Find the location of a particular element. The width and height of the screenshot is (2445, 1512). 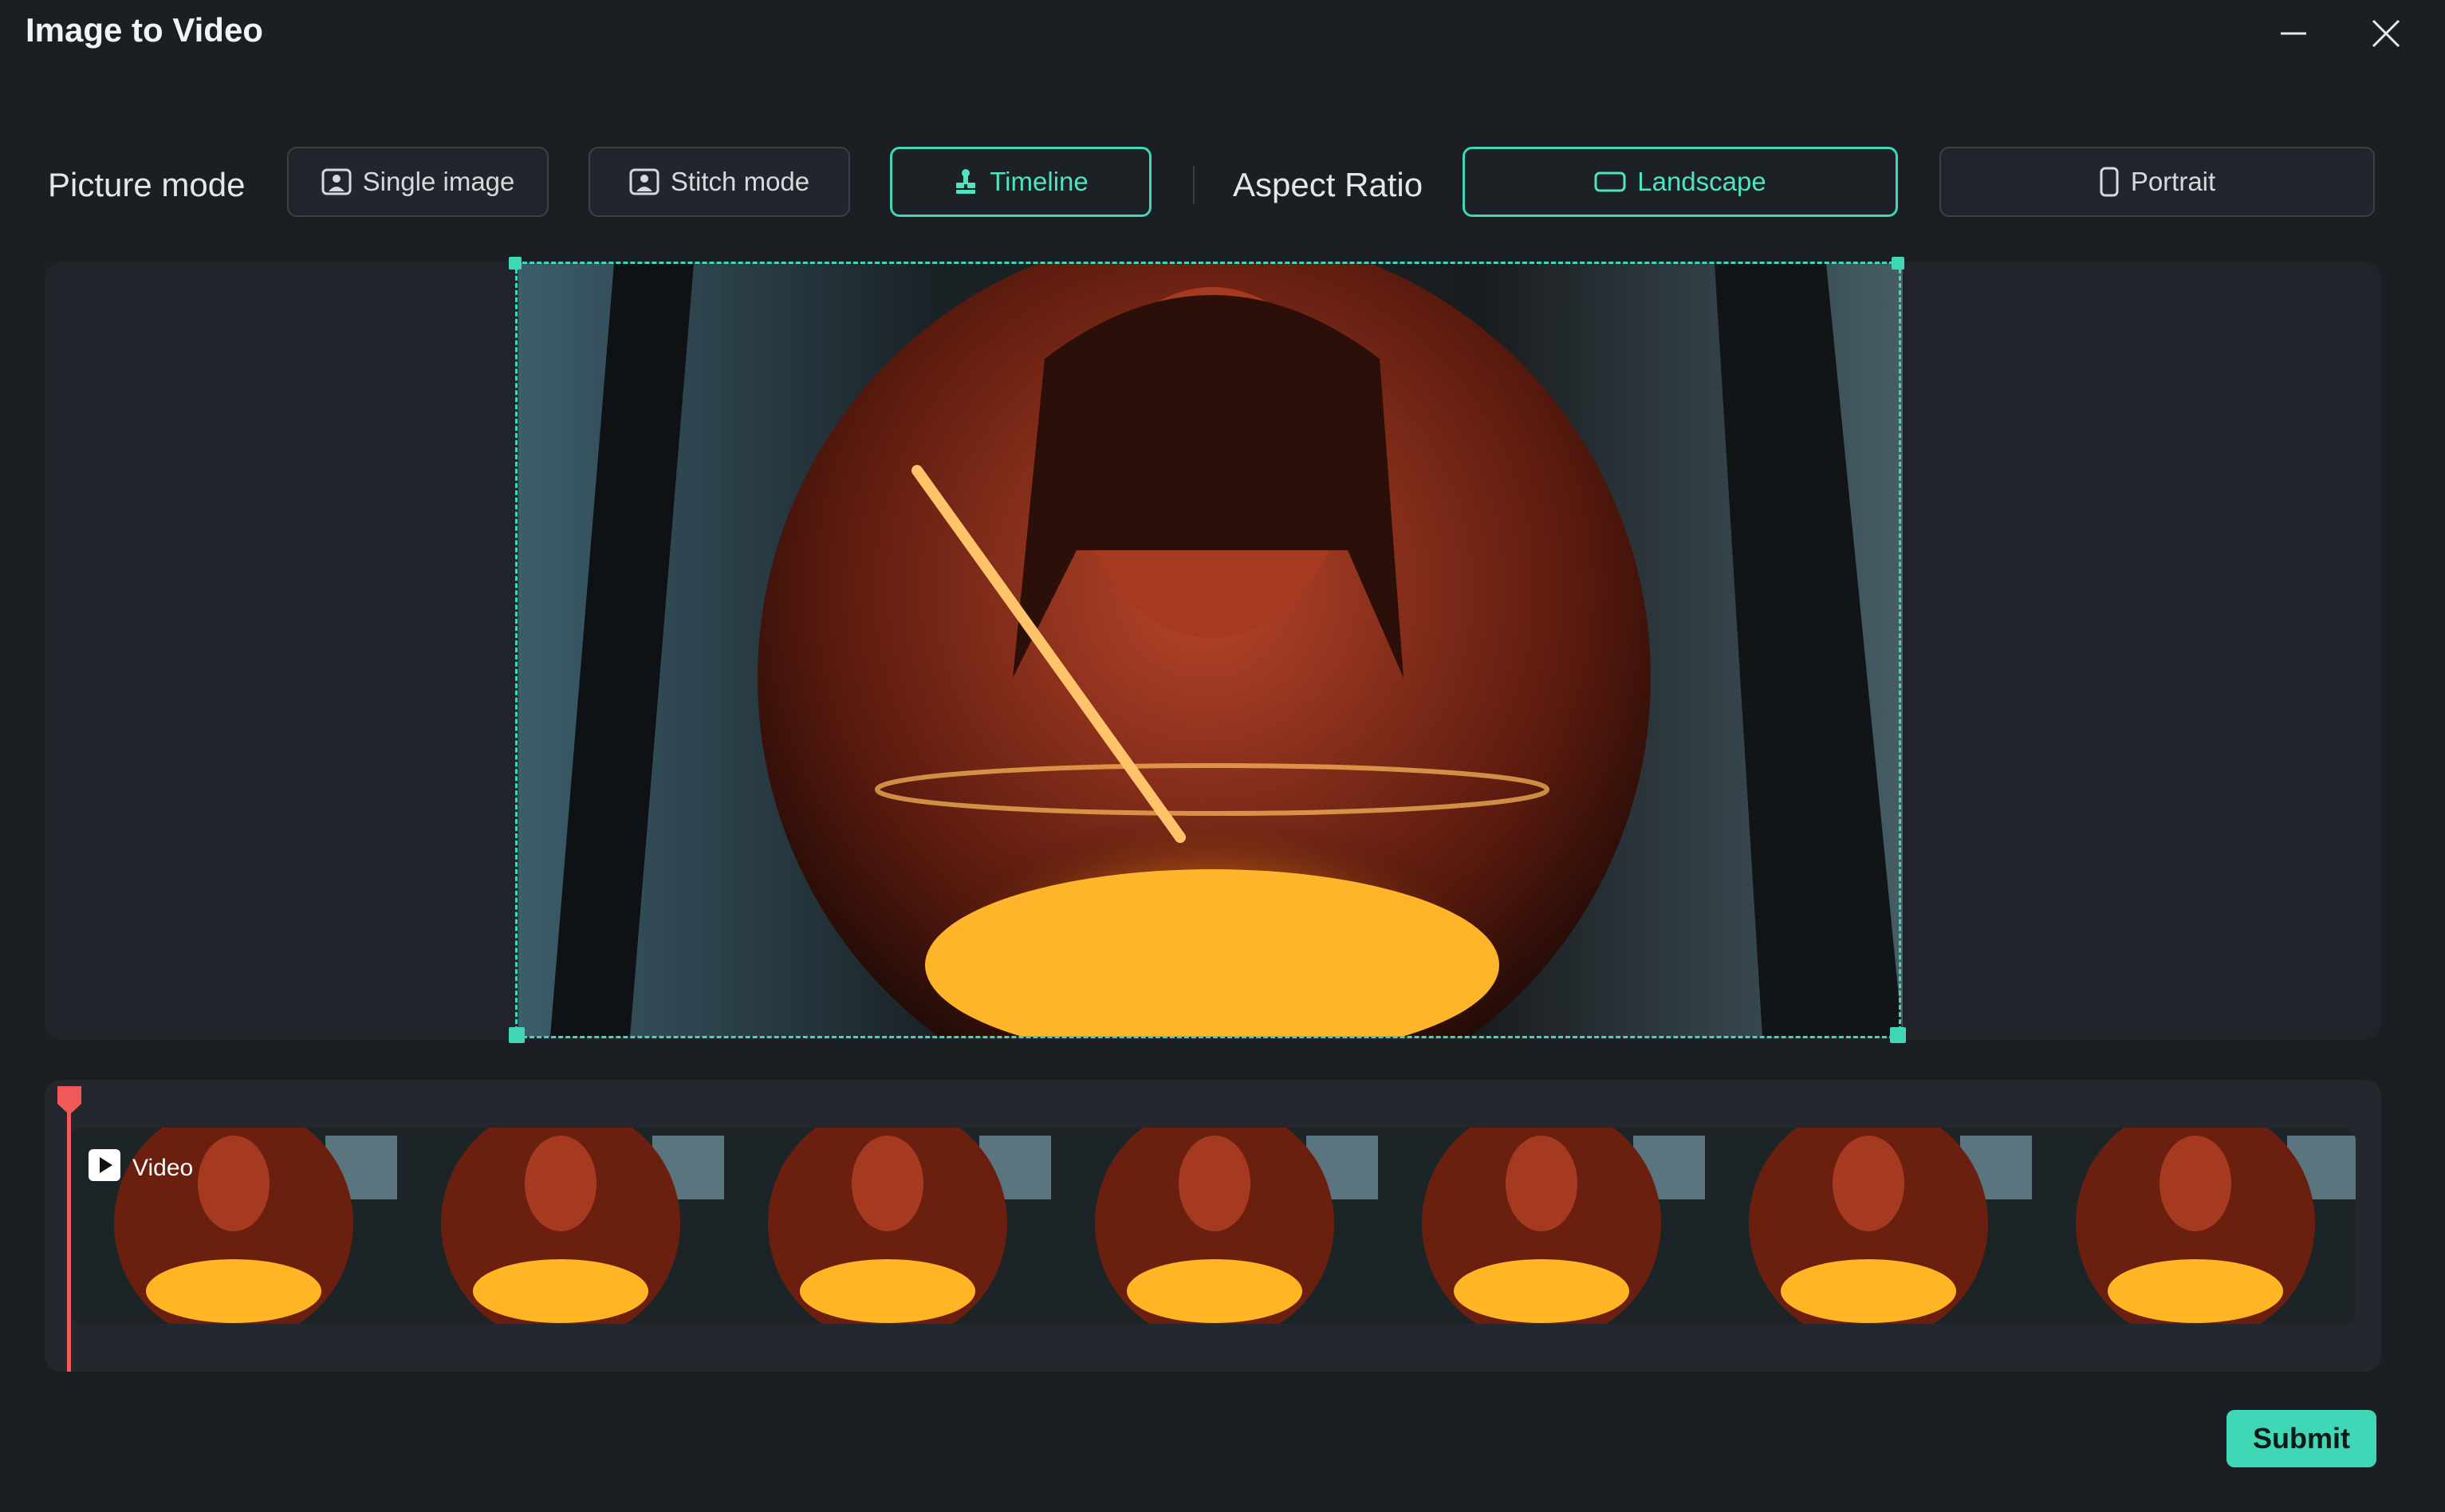

timeline-icon is located at coordinates (966, 181).